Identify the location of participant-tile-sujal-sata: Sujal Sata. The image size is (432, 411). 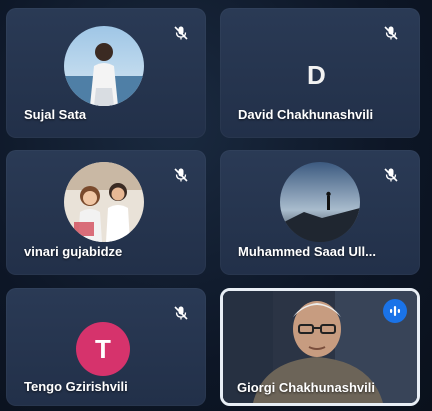
(106, 73).